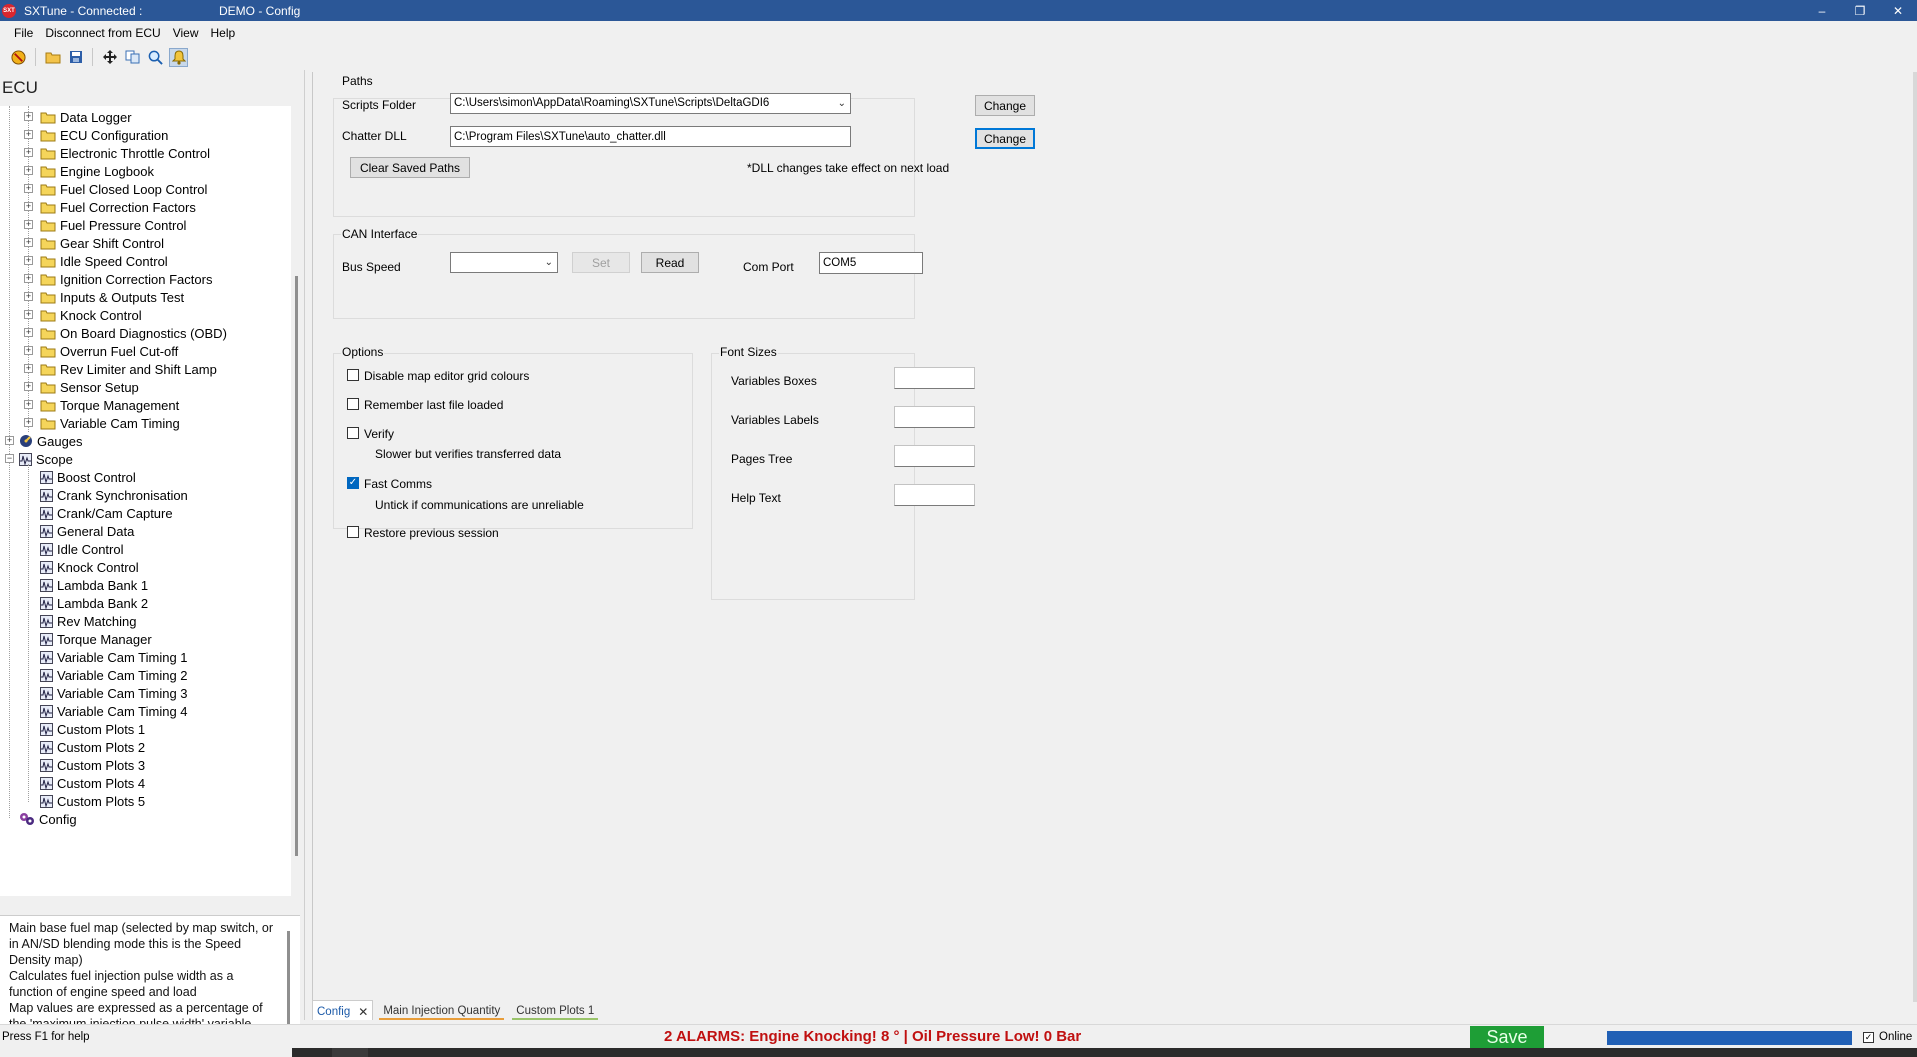 Image resolution: width=1917 pixels, height=1057 pixels. What do you see at coordinates (1915, 537) in the screenshot?
I see `main-scrollbar` at bounding box center [1915, 537].